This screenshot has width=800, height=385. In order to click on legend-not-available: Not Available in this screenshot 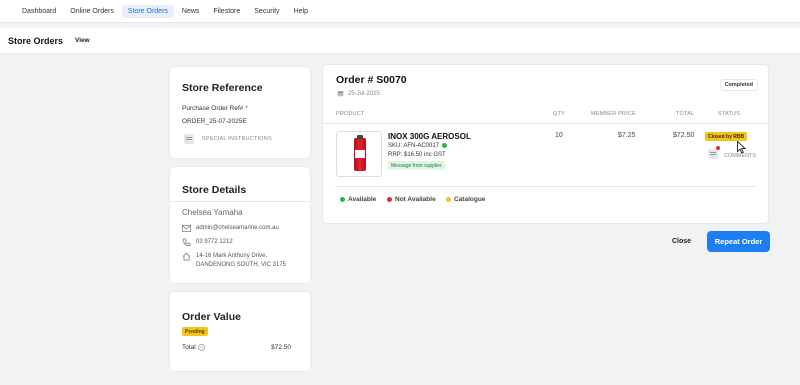, I will do `click(411, 199)`.